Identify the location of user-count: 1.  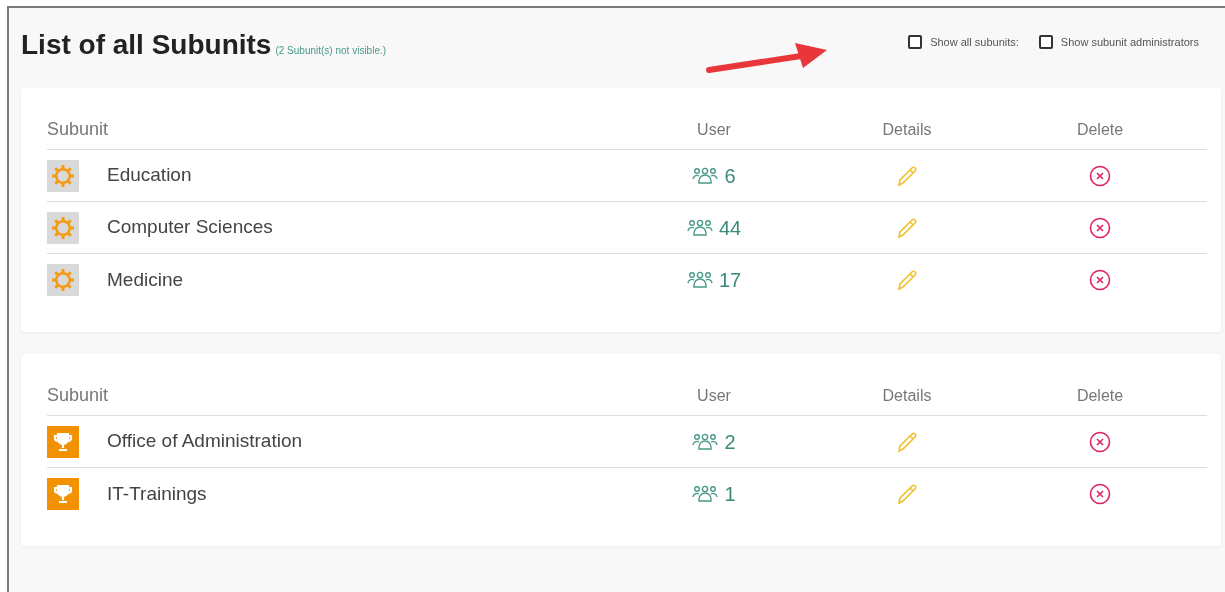
(730, 494).